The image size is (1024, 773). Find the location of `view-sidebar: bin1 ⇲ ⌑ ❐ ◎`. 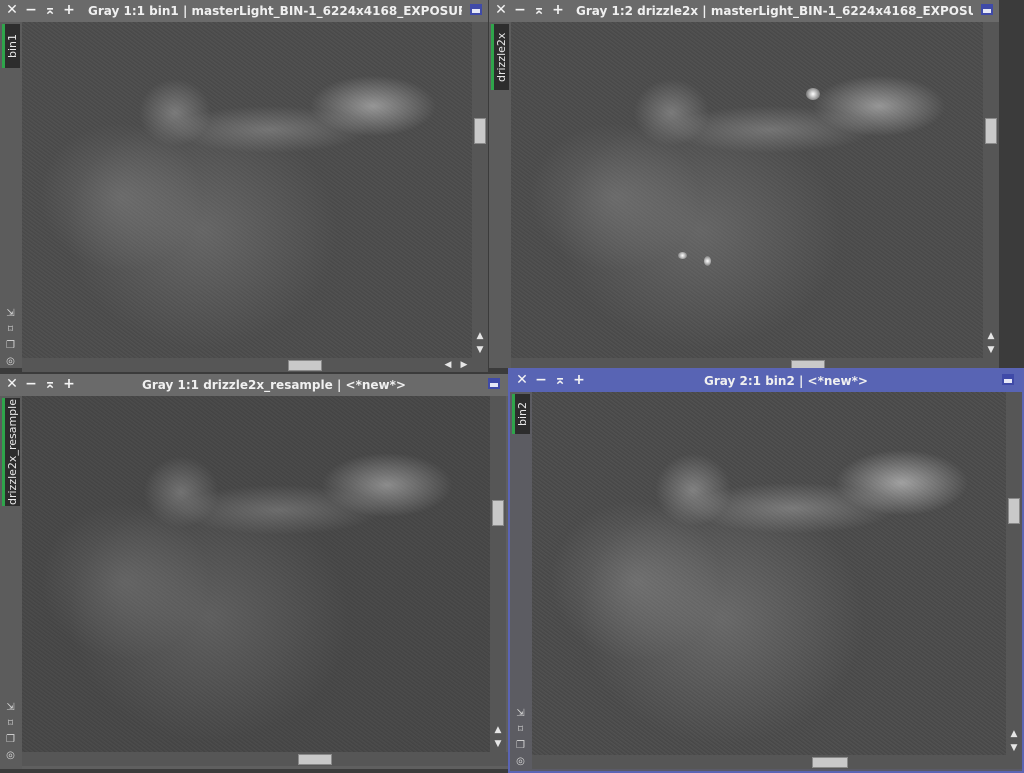

view-sidebar: bin1 ⇲ ⌑ ❐ ◎ is located at coordinates (11, 195).